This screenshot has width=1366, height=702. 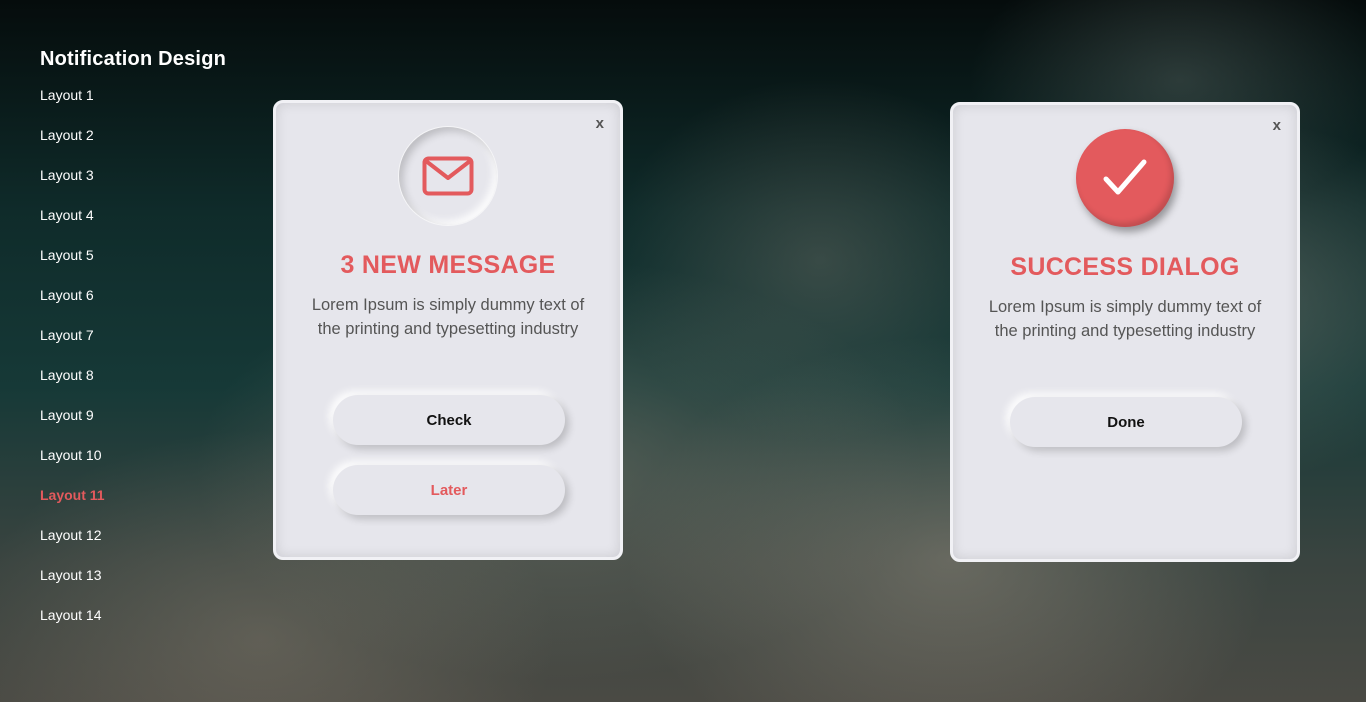 I want to click on sidebar-item-layout-13: Layout 13, so click(x=133, y=586).